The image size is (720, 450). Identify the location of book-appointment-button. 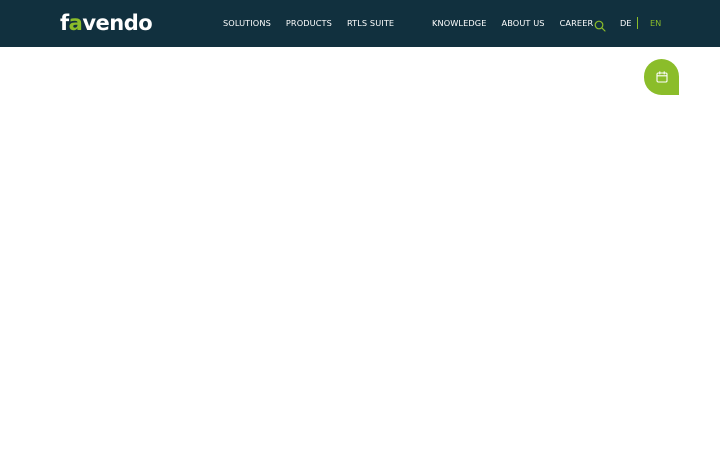
(661, 77).